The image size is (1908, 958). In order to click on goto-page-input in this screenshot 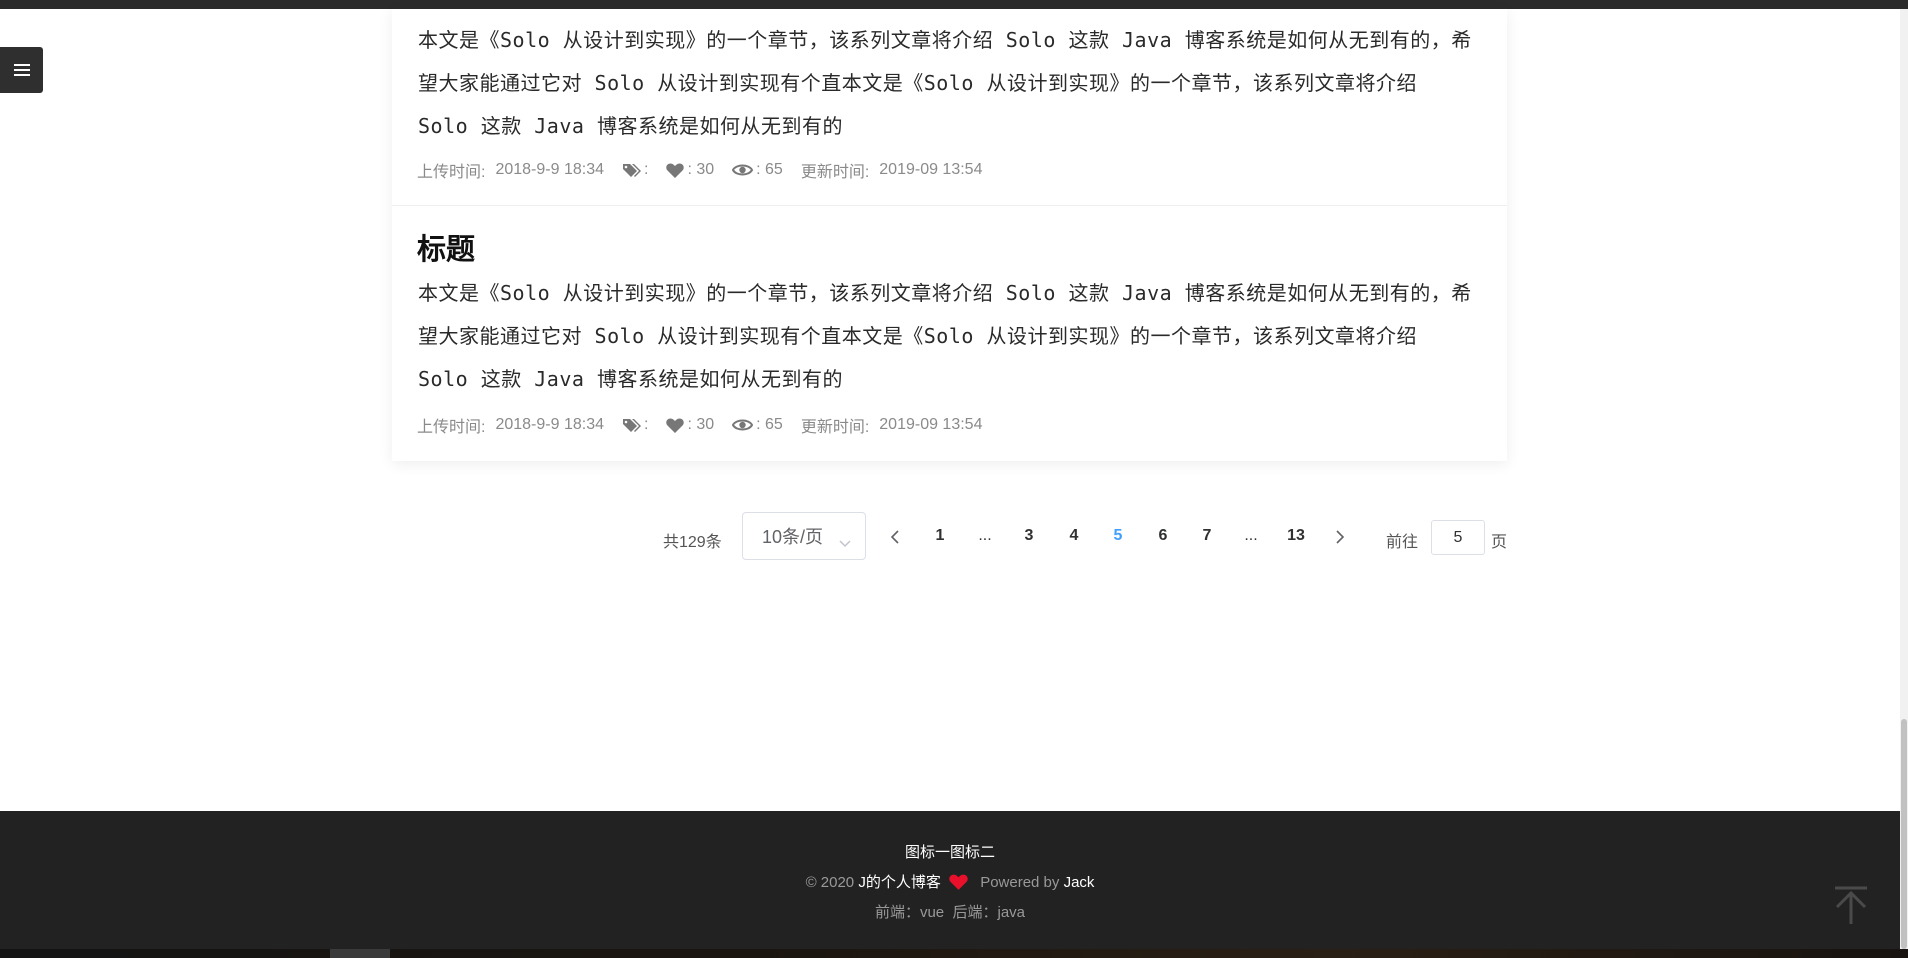, I will do `click(1458, 537)`.